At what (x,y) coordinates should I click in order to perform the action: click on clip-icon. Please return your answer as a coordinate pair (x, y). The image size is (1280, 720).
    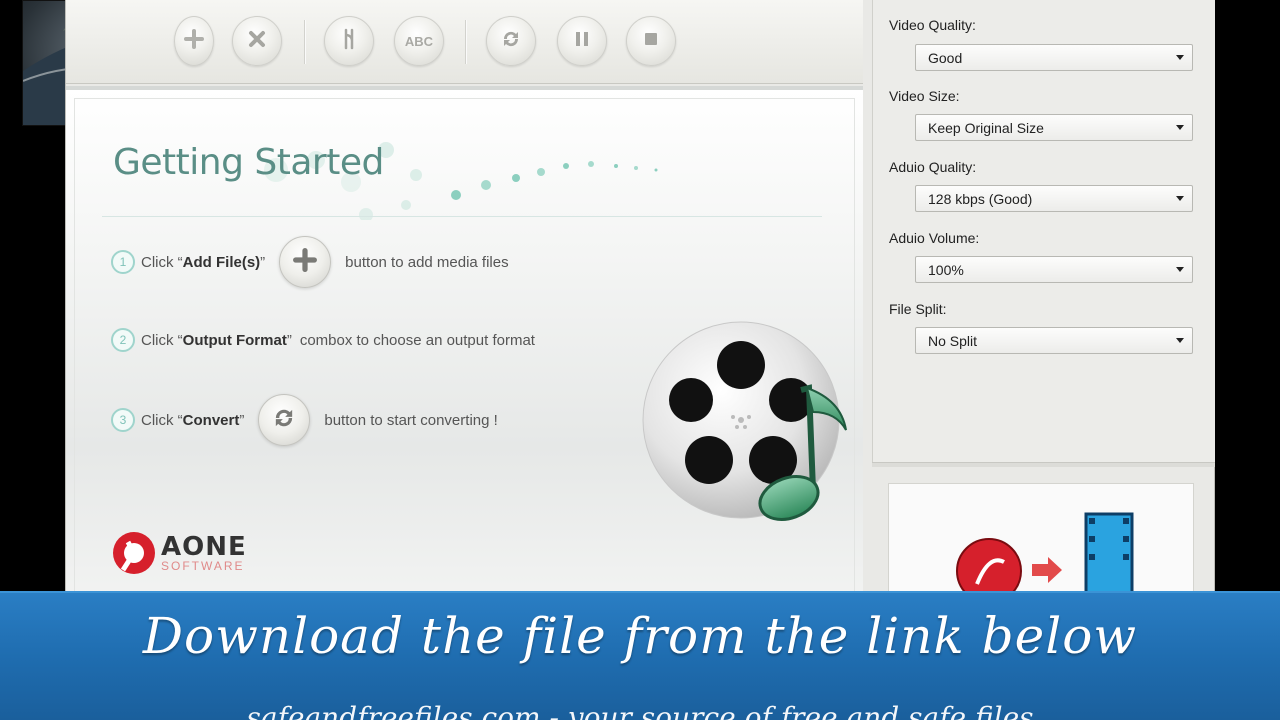
    Looking at the image, I should click on (349, 41).